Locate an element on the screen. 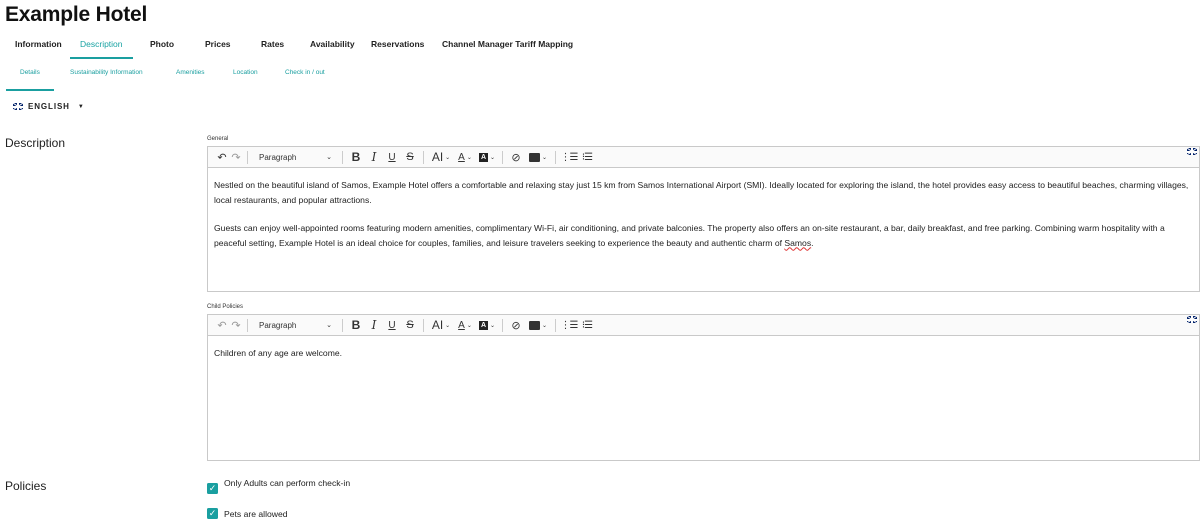  misspelled-word: Samos is located at coordinates (798, 242).